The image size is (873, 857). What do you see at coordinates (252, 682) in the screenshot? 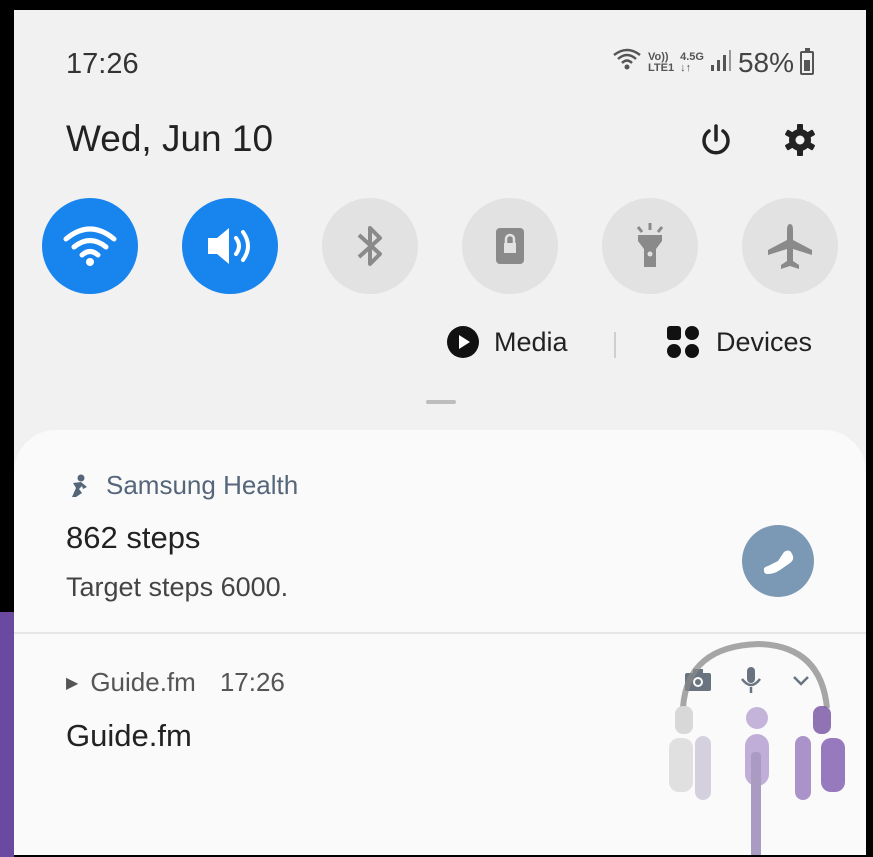
I see `guide-notification-time: 17:26` at bounding box center [252, 682].